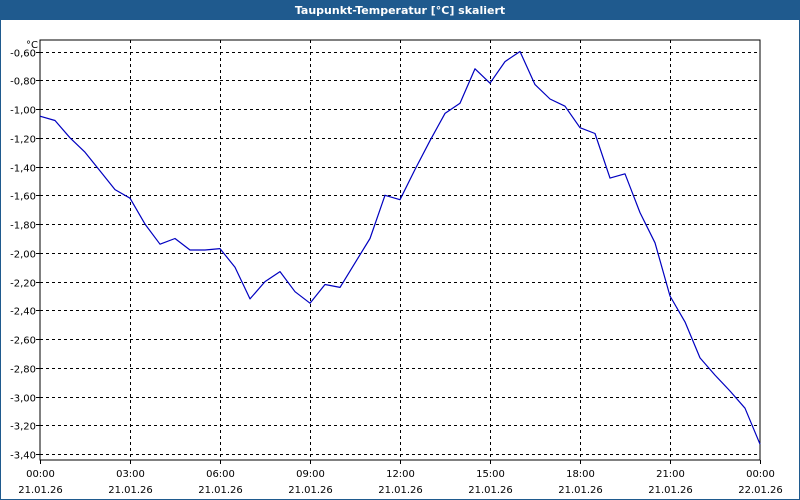  What do you see at coordinates (130, 474) in the screenshot?
I see `x-tick-time-label: 03:00` at bounding box center [130, 474].